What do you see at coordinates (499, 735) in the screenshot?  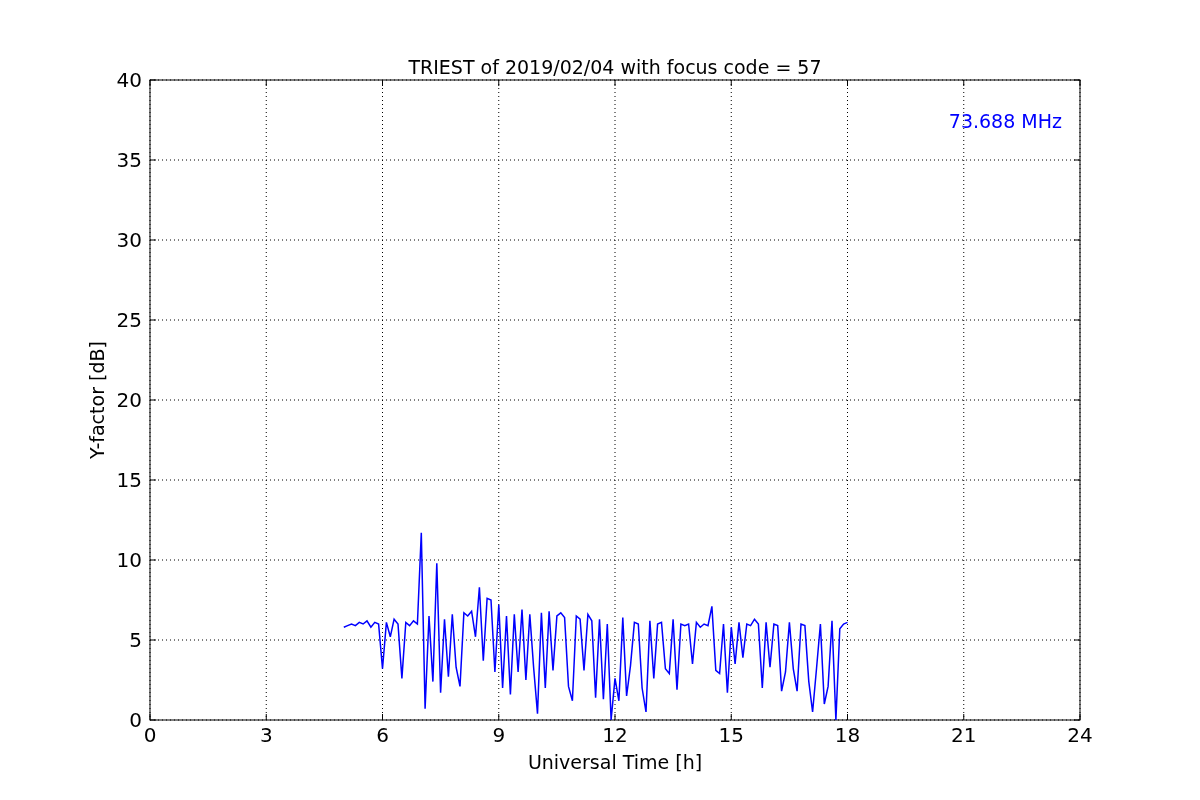 I see `x-tick-label: 9` at bounding box center [499, 735].